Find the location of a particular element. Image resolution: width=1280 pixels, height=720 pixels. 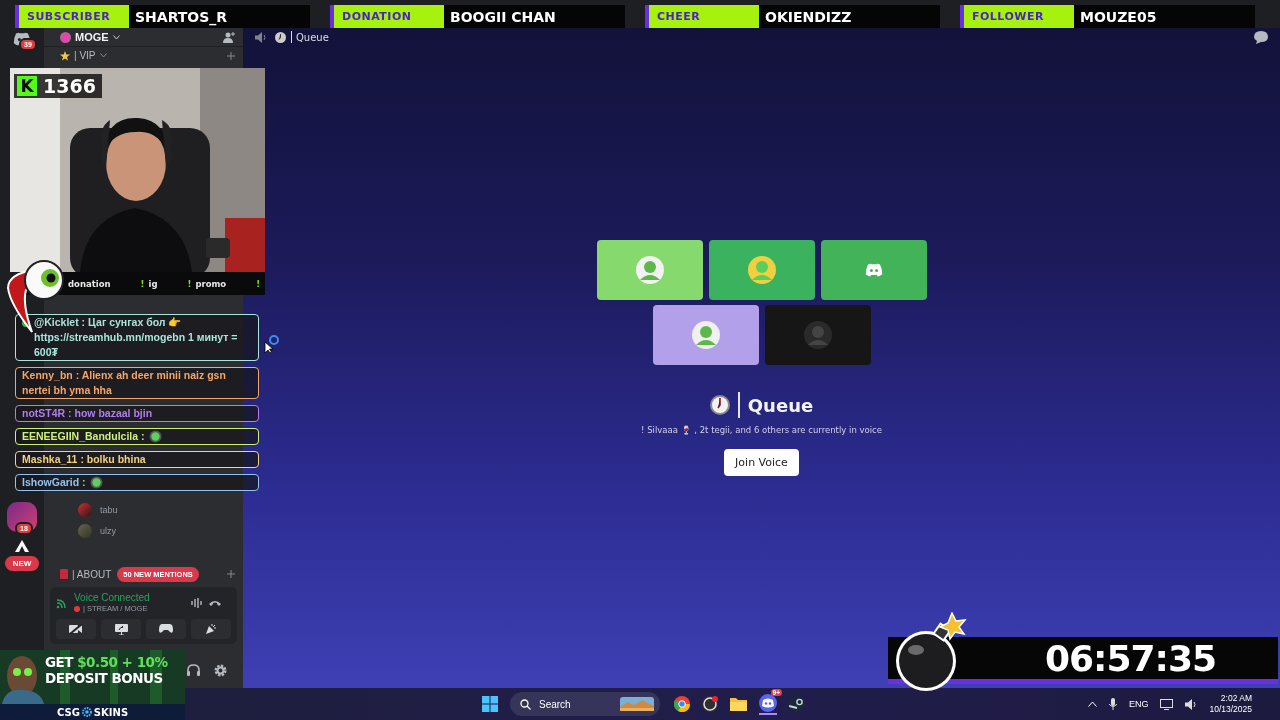

ad-headline: DEPOSIT BONUS is located at coordinates (104, 678).